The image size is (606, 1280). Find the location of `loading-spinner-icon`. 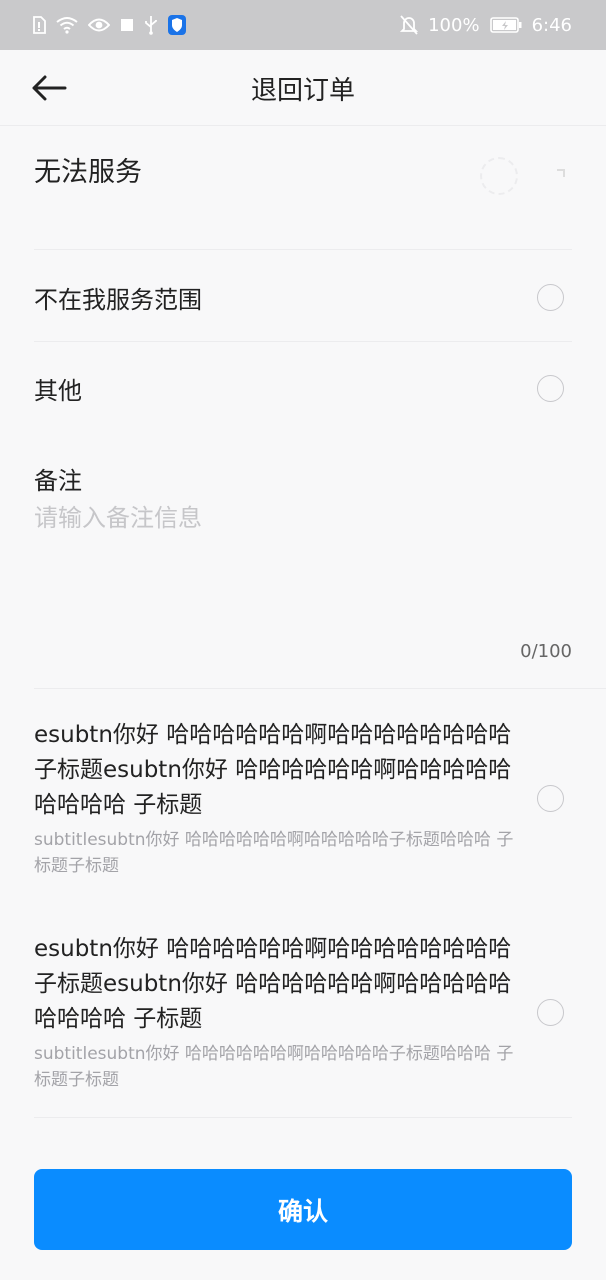

loading-spinner-icon is located at coordinates (499, 176).